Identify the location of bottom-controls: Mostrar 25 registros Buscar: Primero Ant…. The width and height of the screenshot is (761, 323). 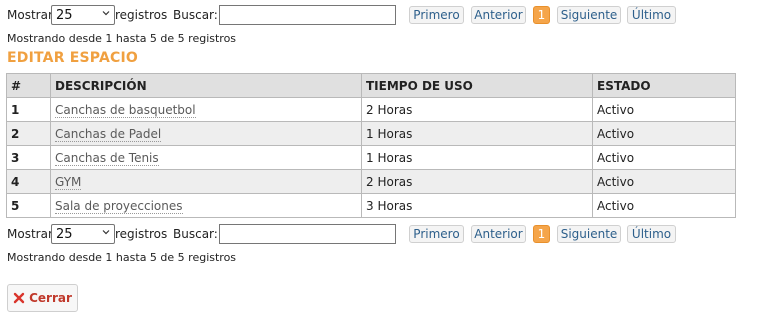
(357, 235).